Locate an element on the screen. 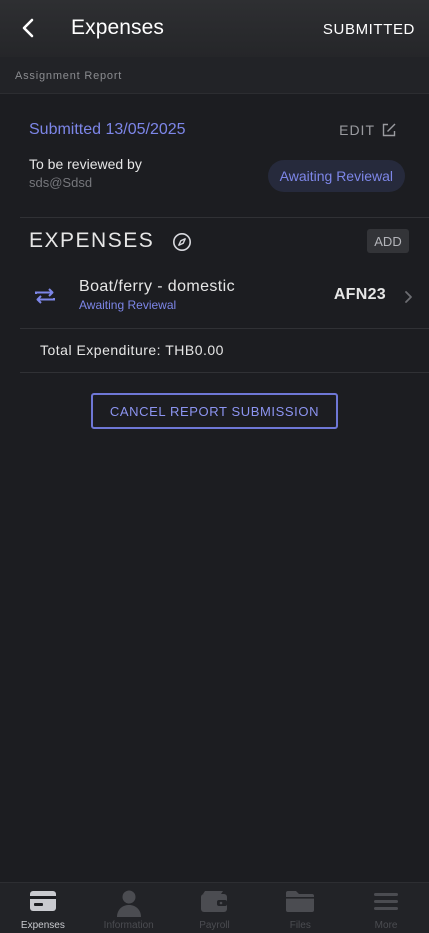 The height and width of the screenshot is (933, 429). transfer-icon is located at coordinates (45, 296).